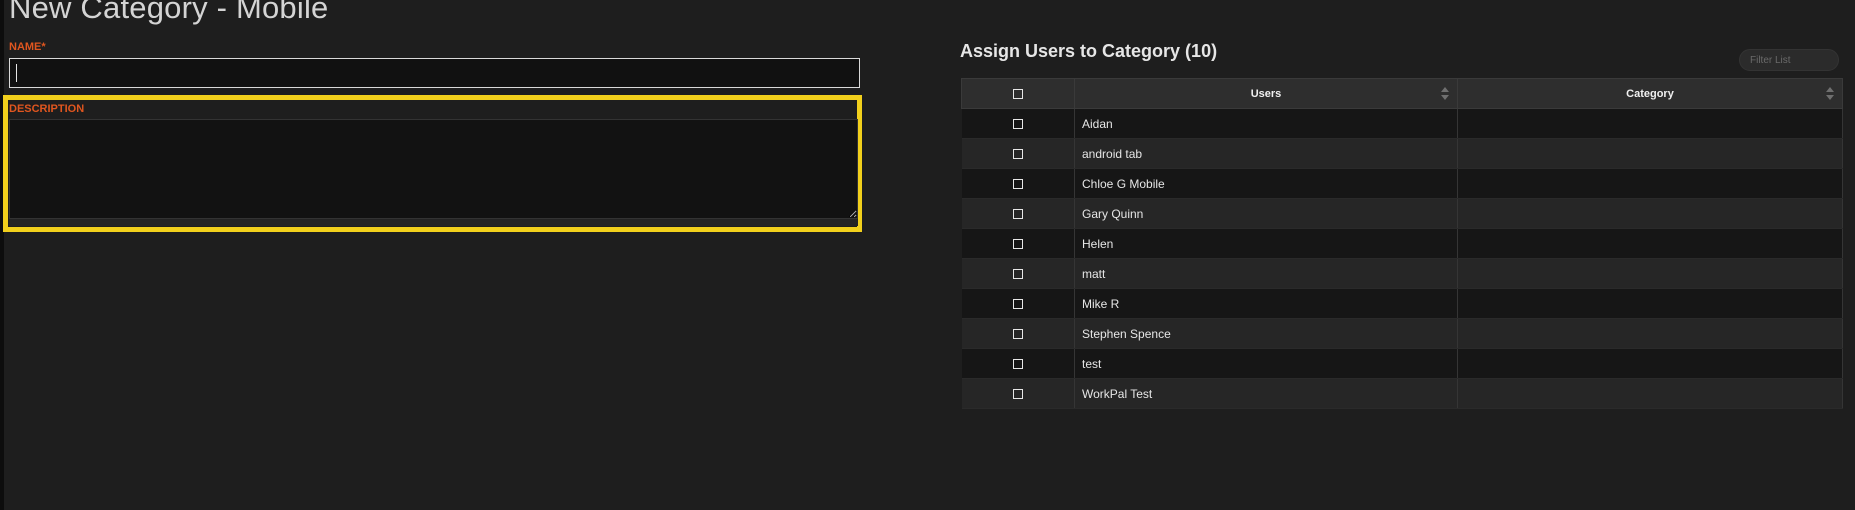 The height and width of the screenshot is (510, 1855). I want to click on left-edge-strip, so click(2, 255).